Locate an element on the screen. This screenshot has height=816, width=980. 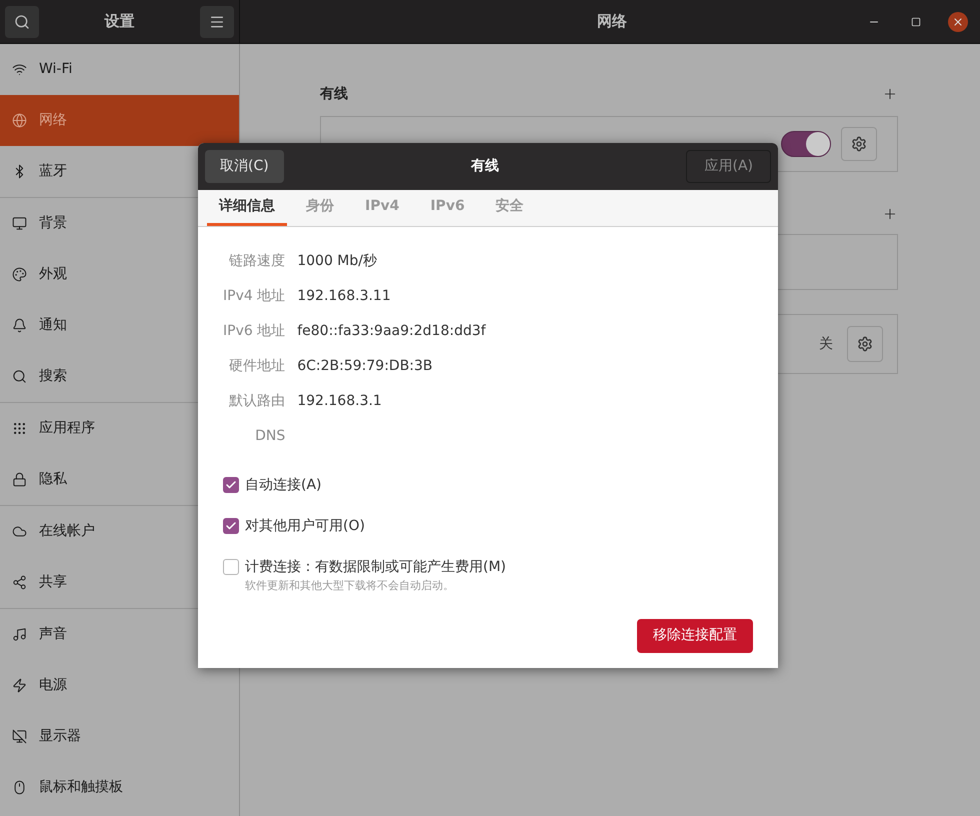
detail-label: 硬件地址 is located at coordinates (257, 366).